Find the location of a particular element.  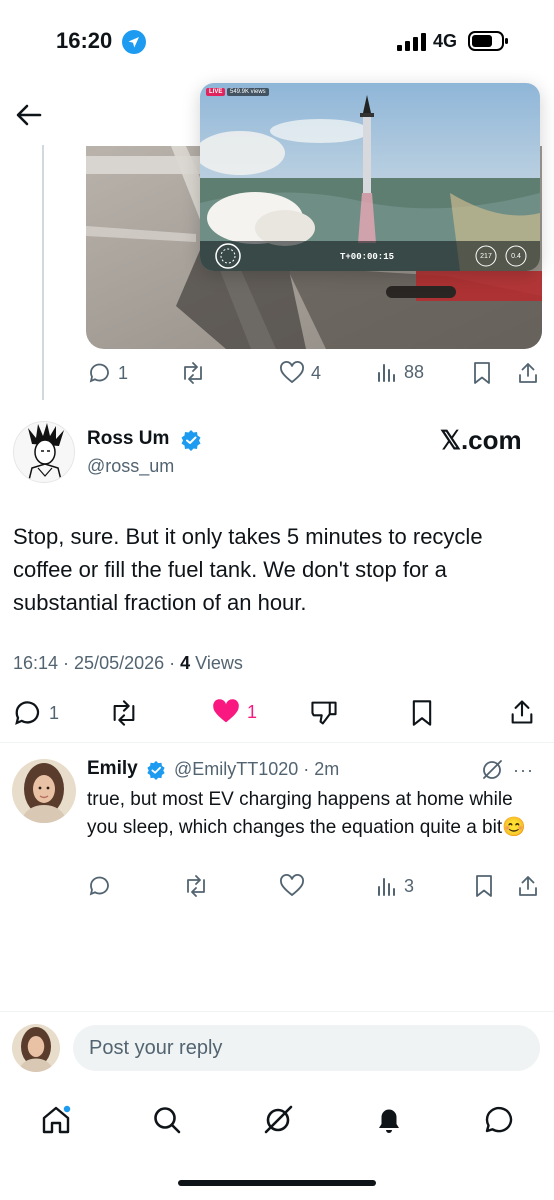

reply-avatar is located at coordinates (44, 791).